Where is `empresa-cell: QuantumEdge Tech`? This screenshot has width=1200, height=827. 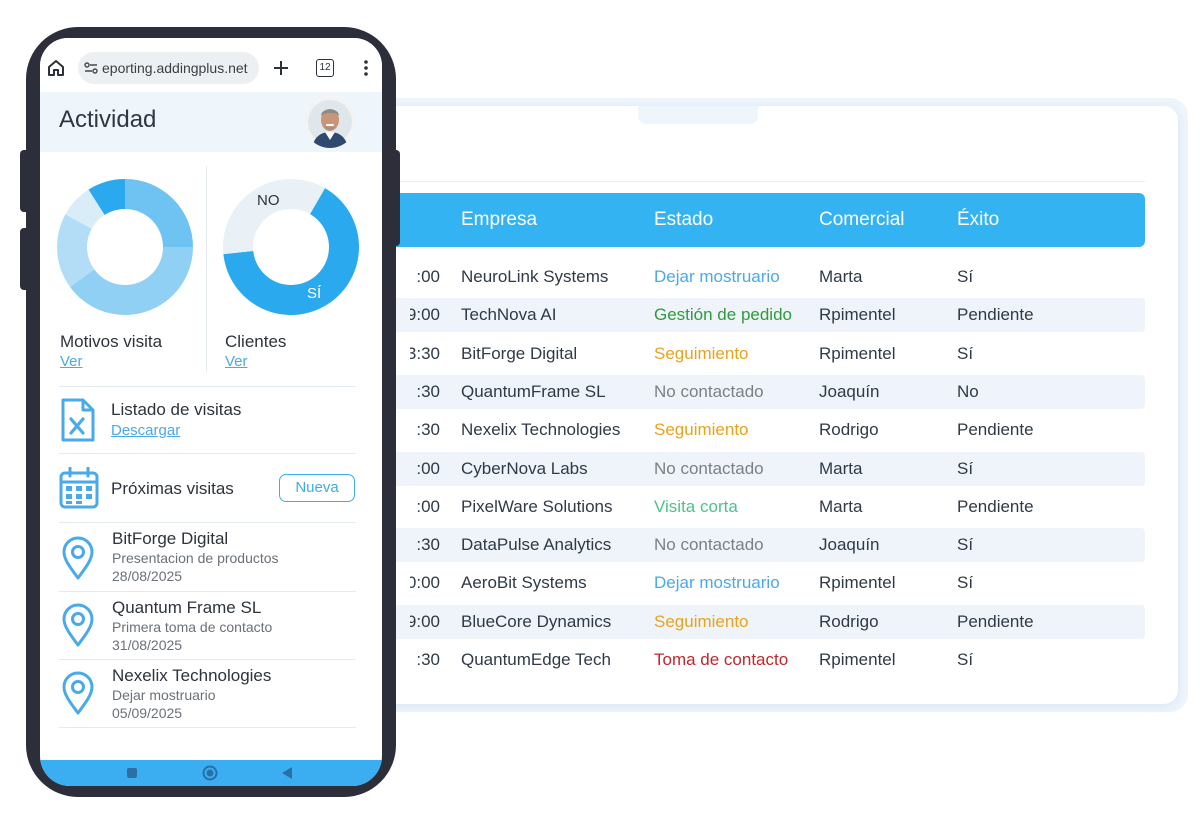 empresa-cell: QuantumEdge Tech is located at coordinates (536, 659).